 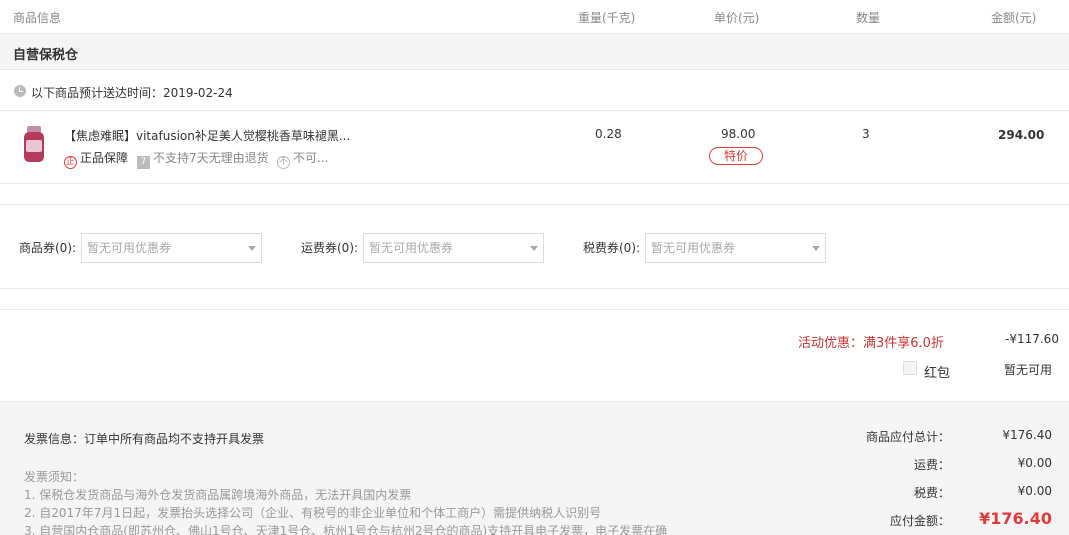 I want to click on tax-coupon-select: 暂无可用优惠券, so click(x=735, y=248).